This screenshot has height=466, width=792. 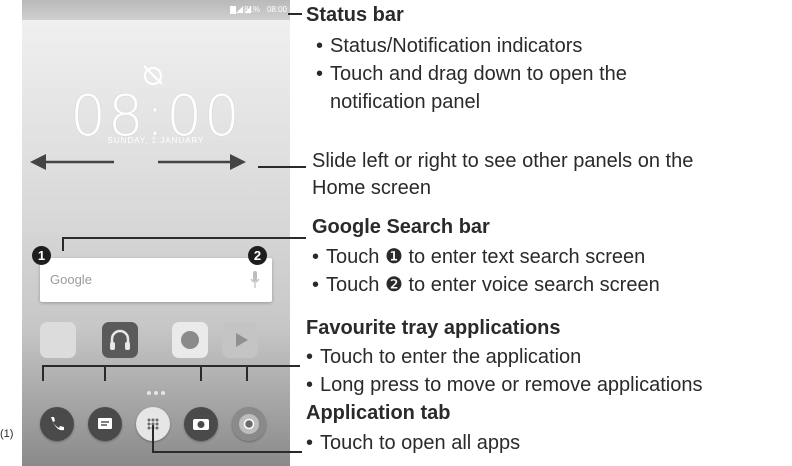 I want to click on arrow-right-icon, so click(x=202, y=162).